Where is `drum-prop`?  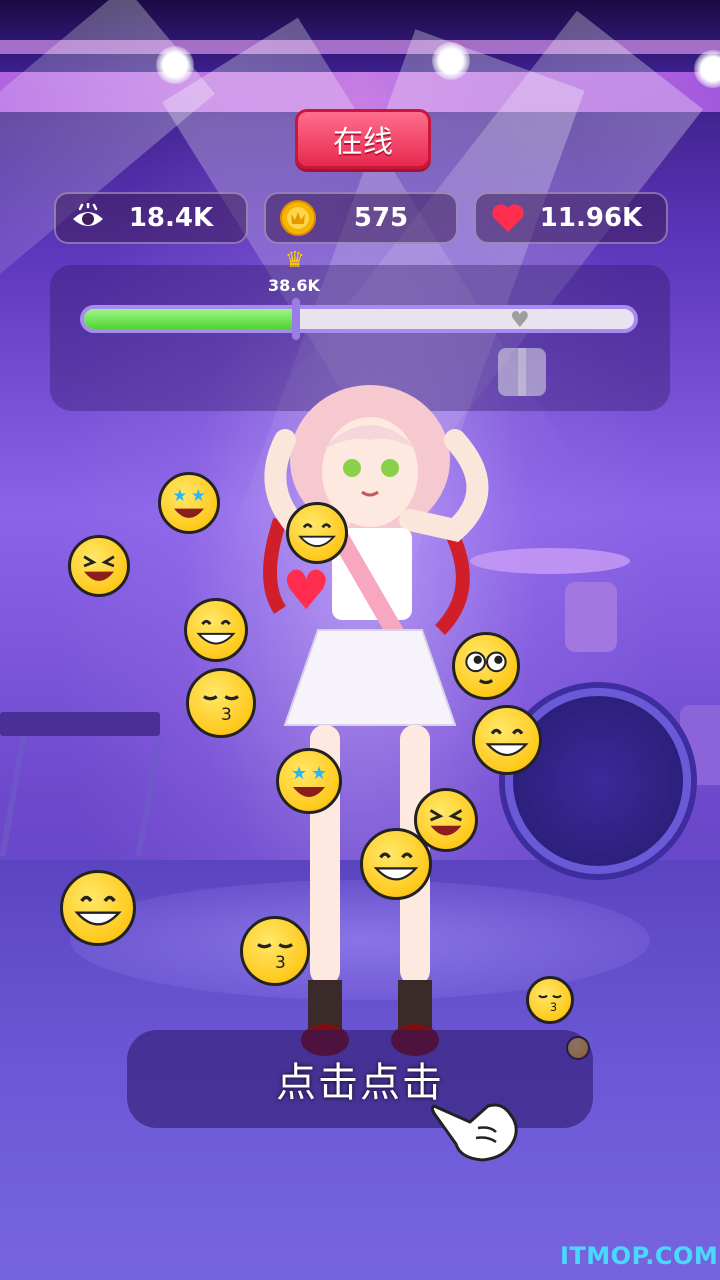 drum-prop is located at coordinates (591, 617).